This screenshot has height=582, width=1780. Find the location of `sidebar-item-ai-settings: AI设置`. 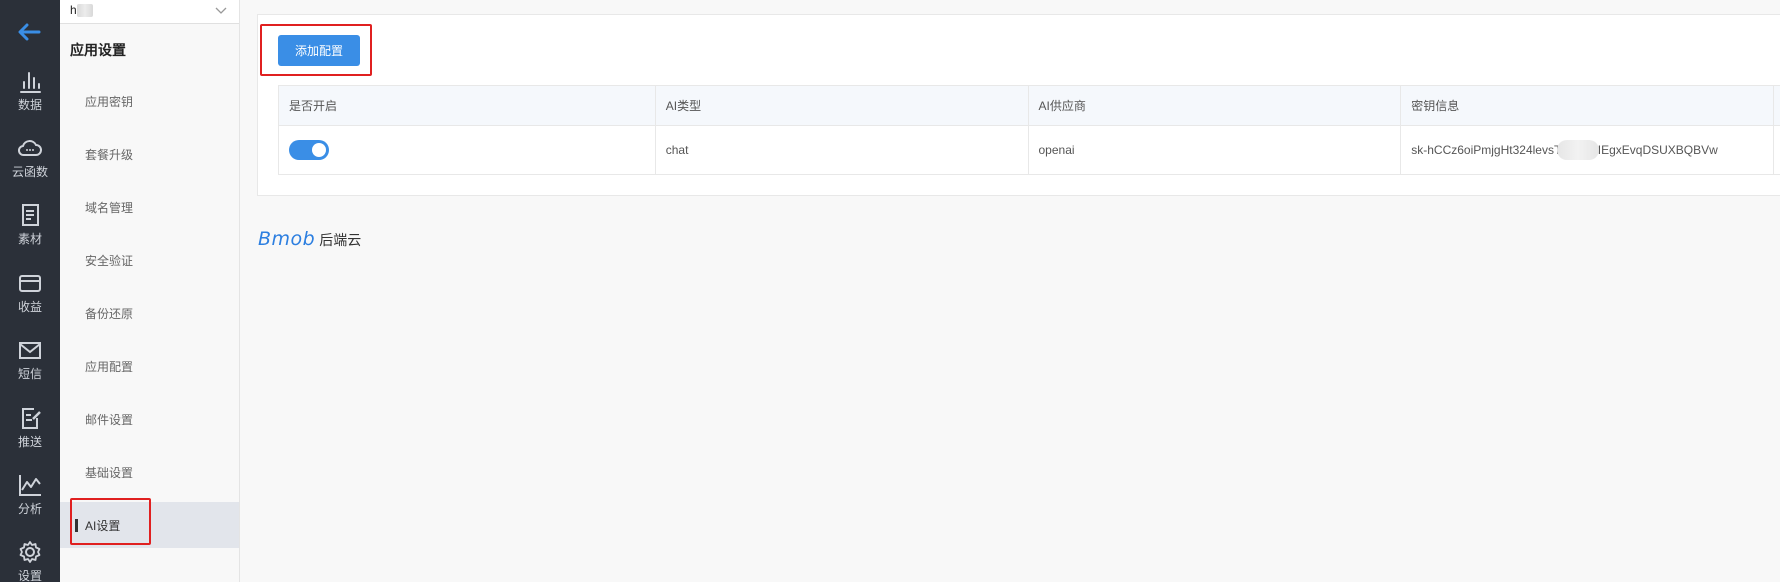

sidebar-item-ai-settings: AI设置 is located at coordinates (149, 525).